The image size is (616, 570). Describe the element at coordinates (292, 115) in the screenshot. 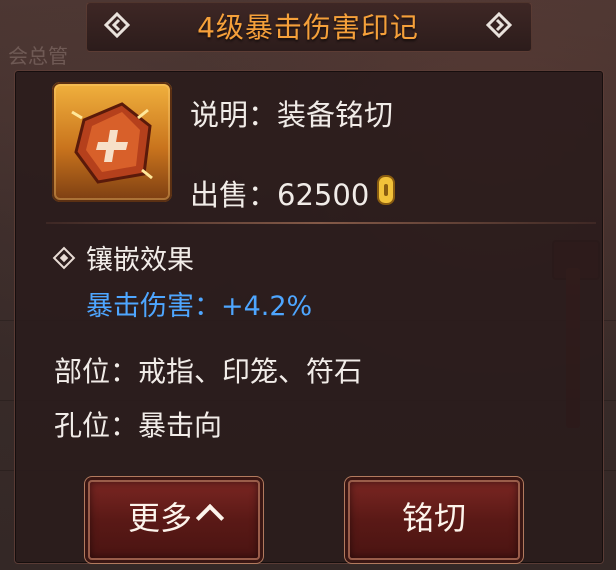

I see `item-description: 说明：装备铭切` at that location.